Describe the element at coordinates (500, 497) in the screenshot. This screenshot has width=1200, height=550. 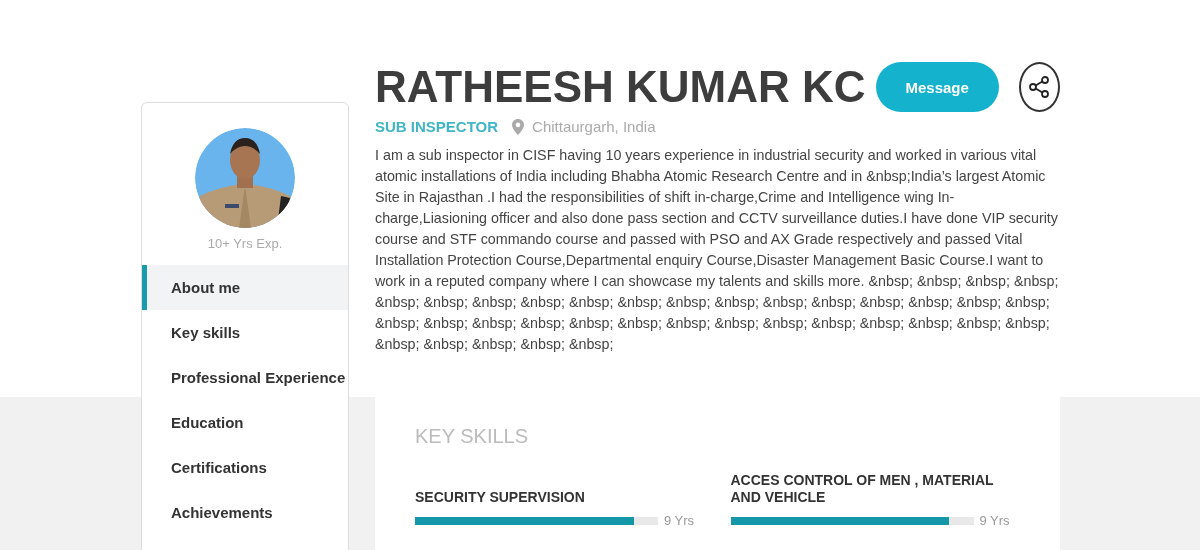
I see `skill-name: SECURITY SUPERVISION` at that location.